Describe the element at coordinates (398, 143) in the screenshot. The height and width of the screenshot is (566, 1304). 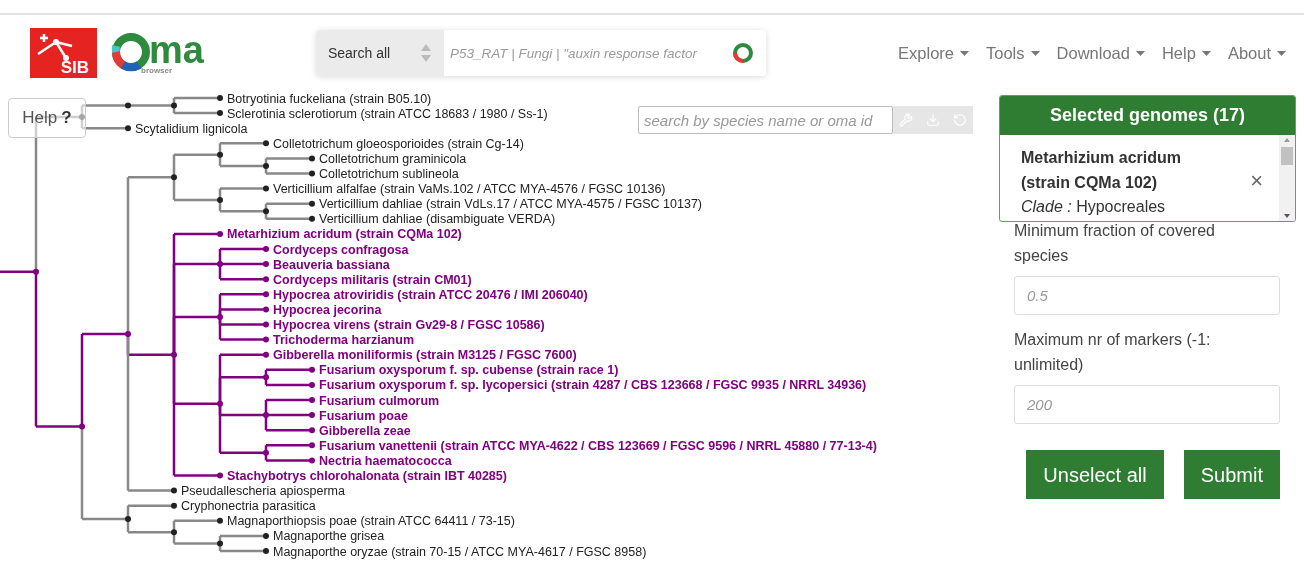
I see `species-label: Colletotrichum gloeosporioides (strain Cg-14)` at that location.